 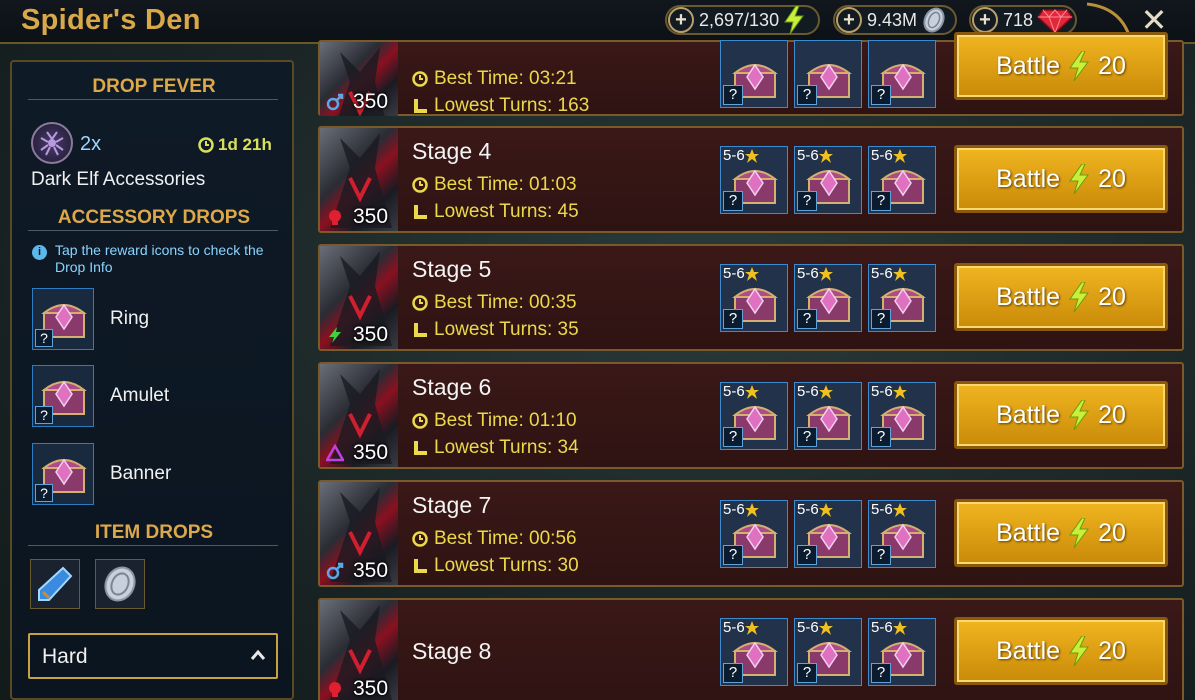 What do you see at coordinates (512, 105) in the screenshot?
I see `lowest-turns-value: Lowest Turns: 163` at bounding box center [512, 105].